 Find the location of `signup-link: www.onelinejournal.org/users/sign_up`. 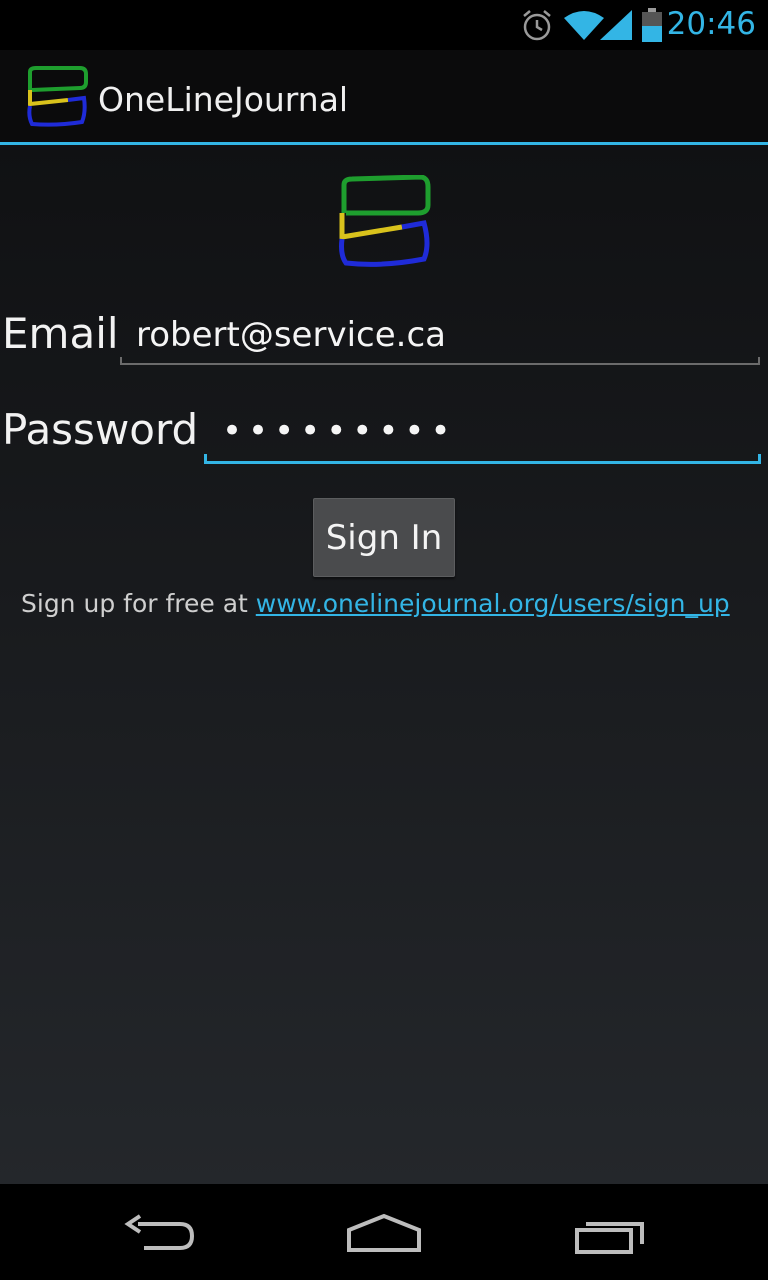

signup-link: www.onelinejournal.org/users/sign_up is located at coordinates (493, 603).